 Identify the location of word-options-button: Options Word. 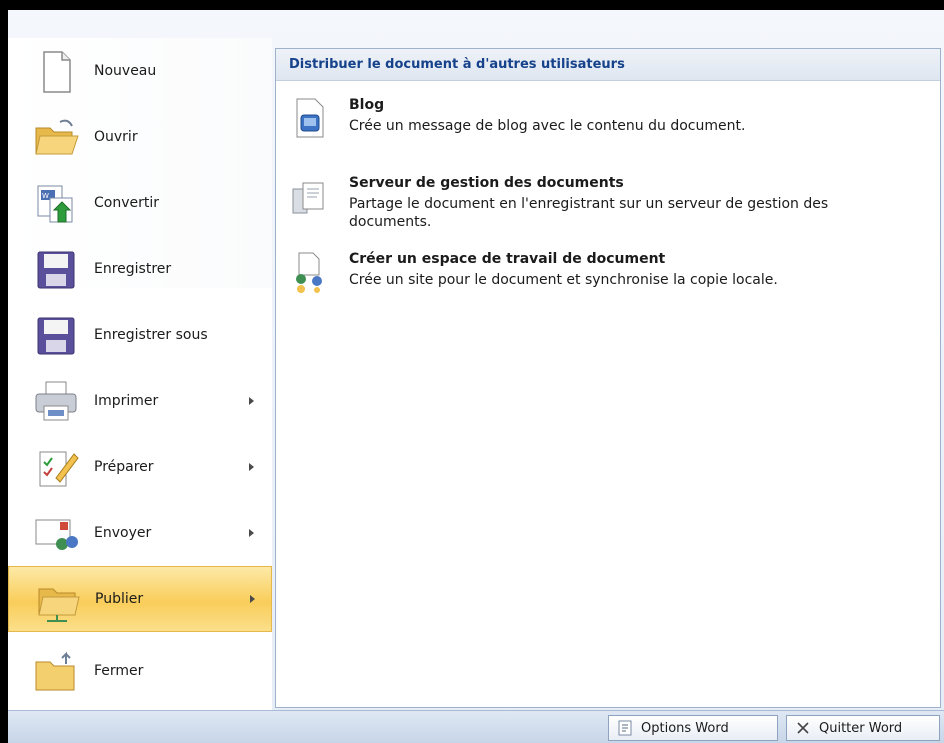
(693, 728).